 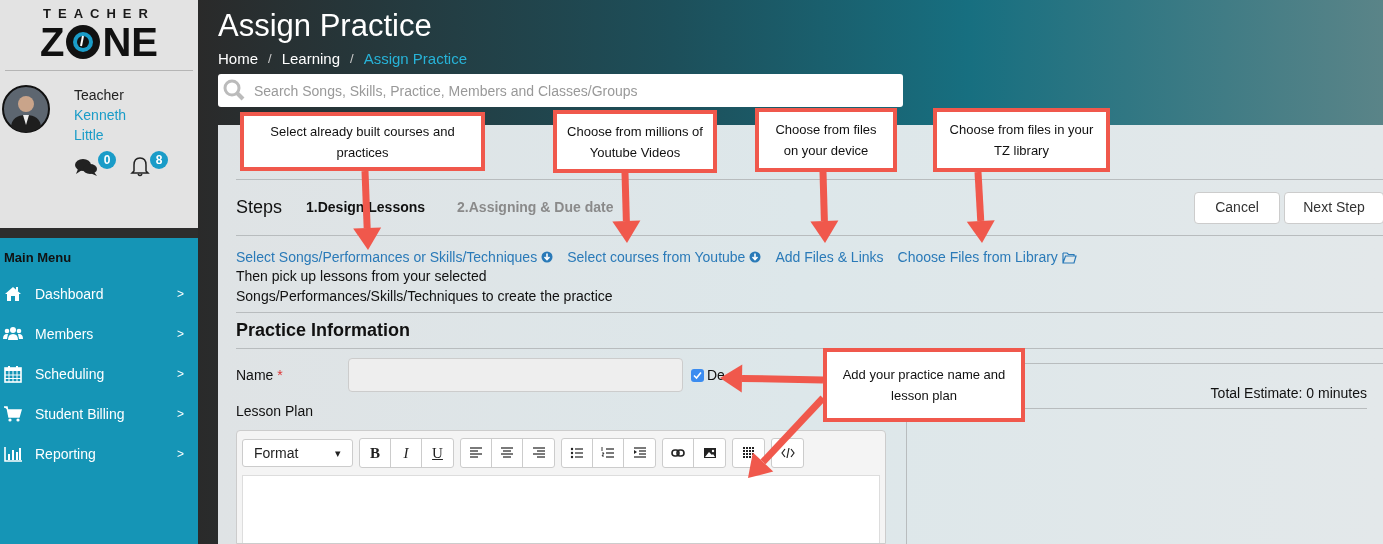 I want to click on menu-item: Members, so click(x=106, y=334).